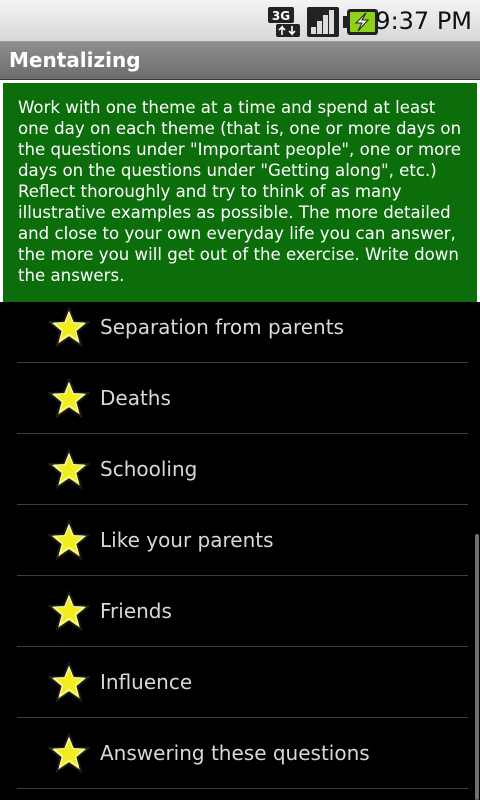 Image resolution: width=480 pixels, height=800 pixels. I want to click on network-type-label: 3G, so click(281, 16).